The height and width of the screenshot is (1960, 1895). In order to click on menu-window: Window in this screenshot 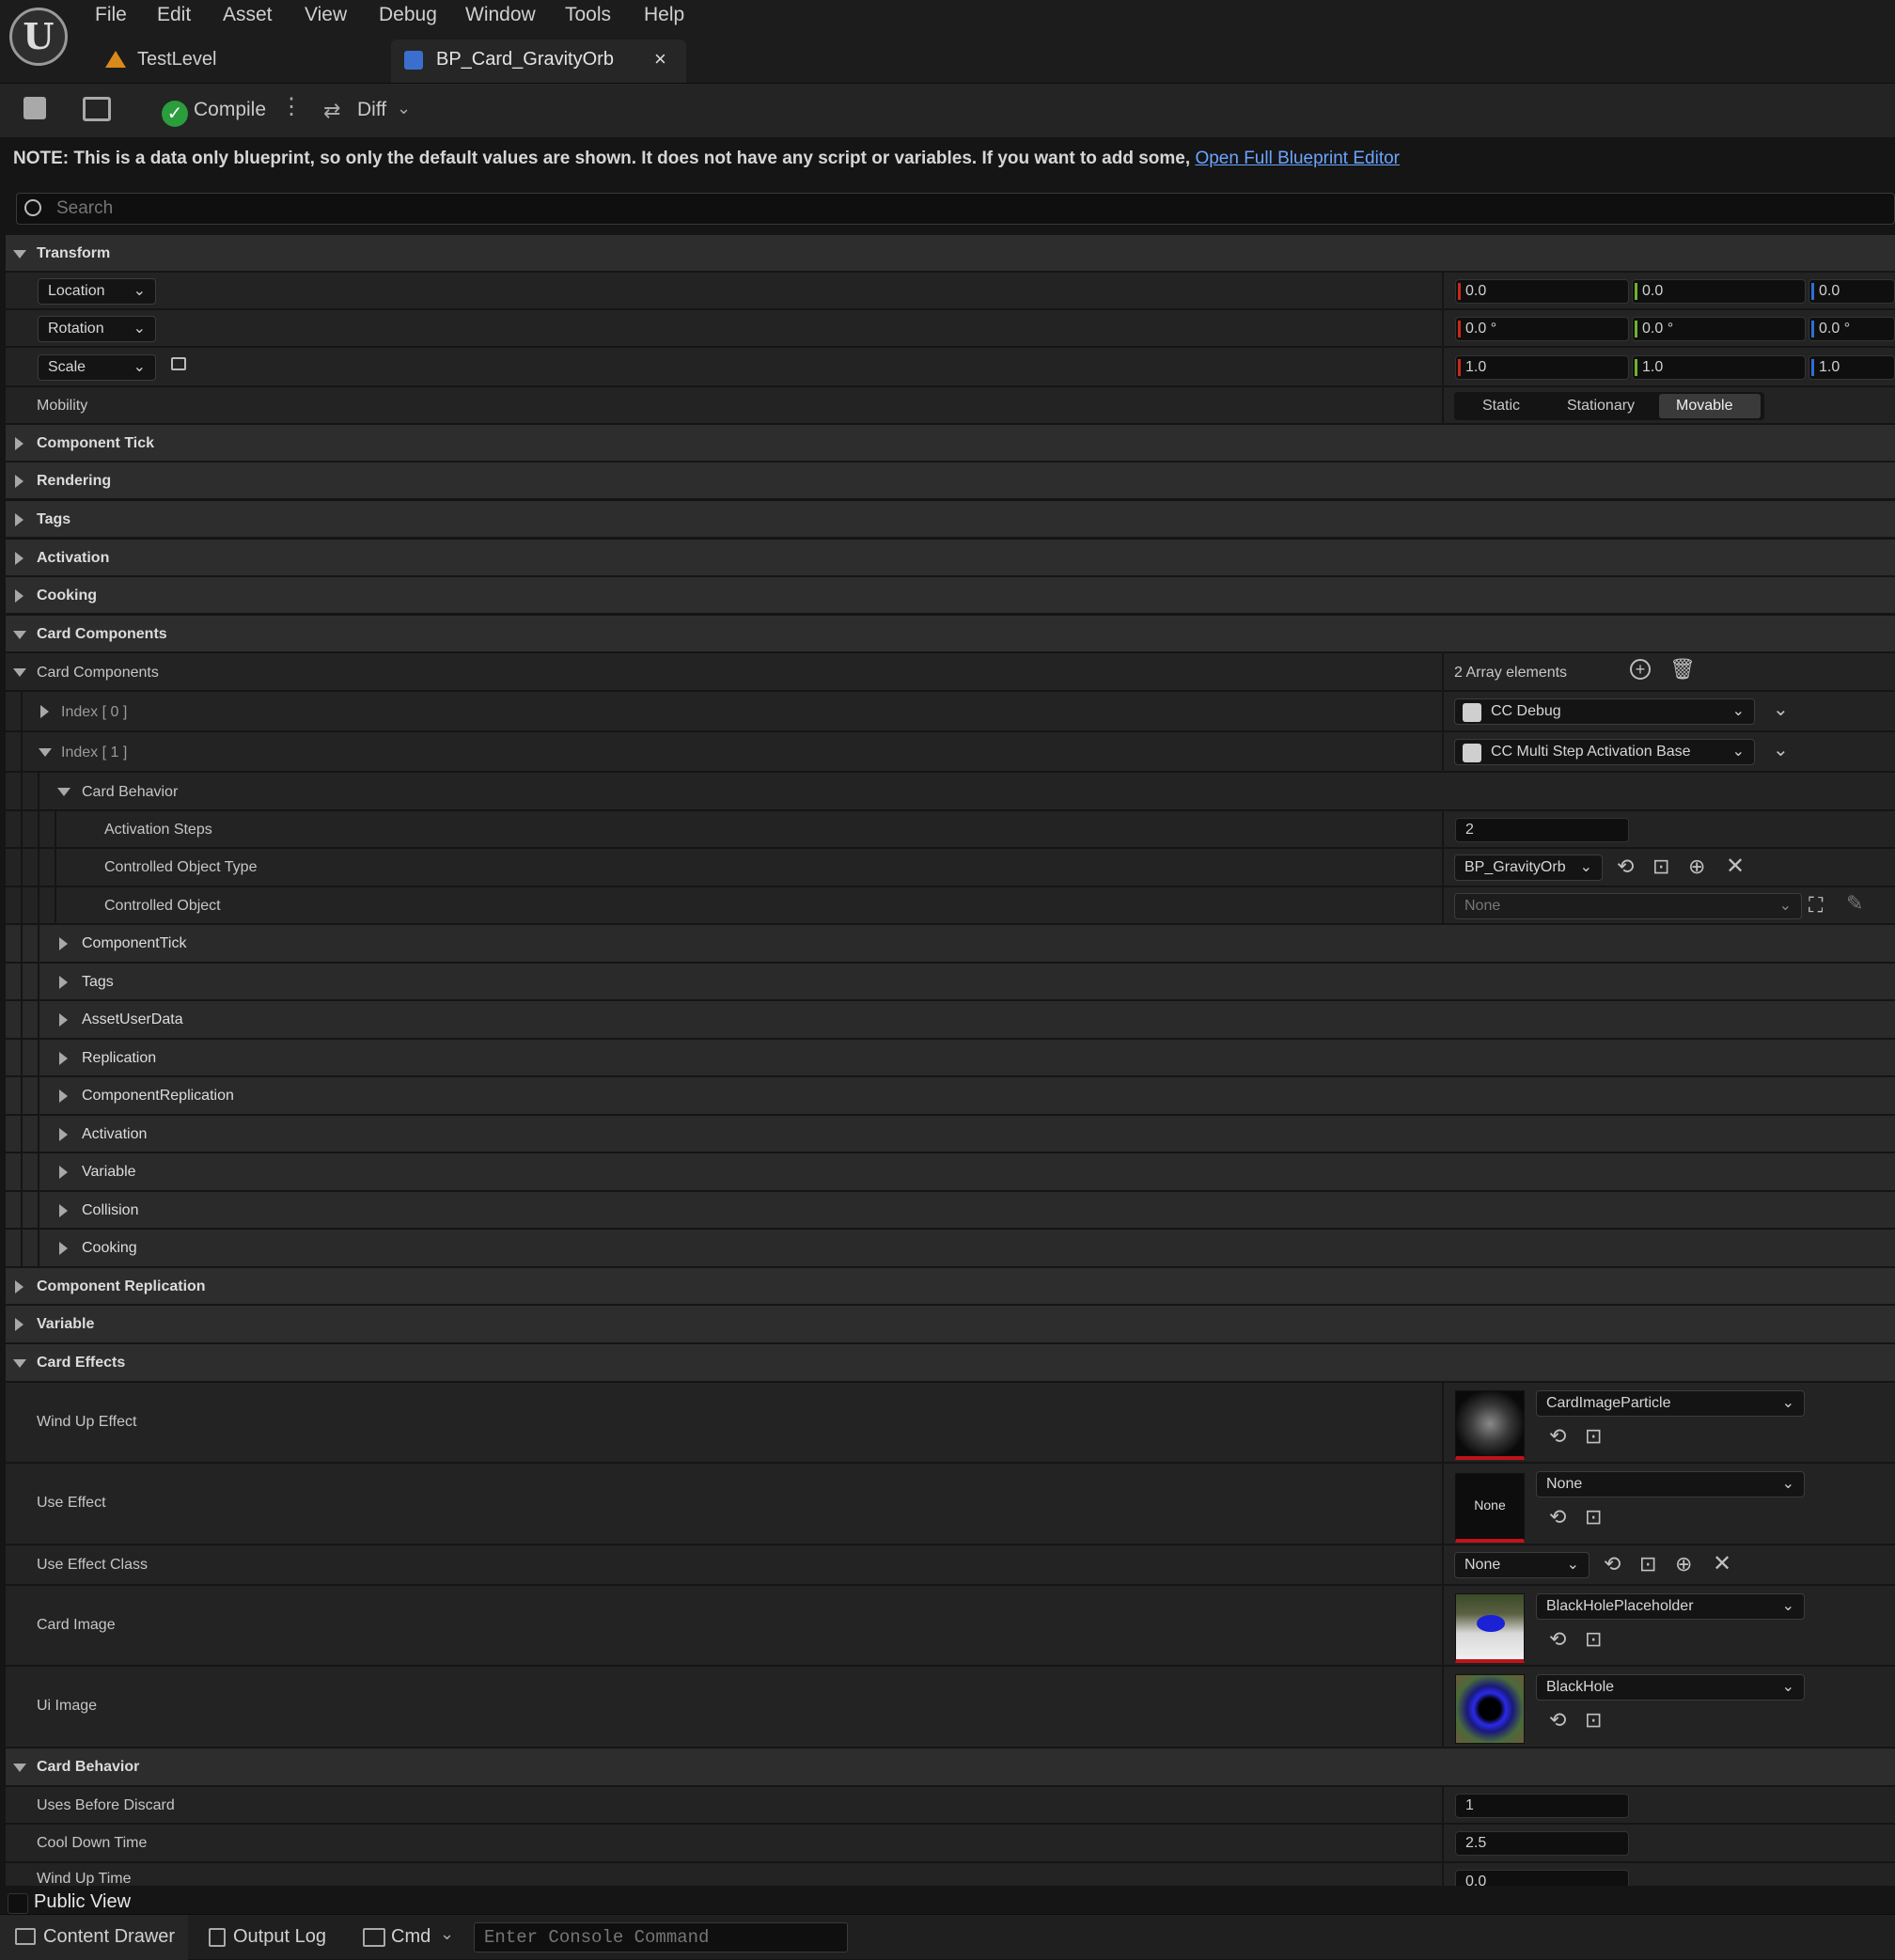, I will do `click(500, 15)`.